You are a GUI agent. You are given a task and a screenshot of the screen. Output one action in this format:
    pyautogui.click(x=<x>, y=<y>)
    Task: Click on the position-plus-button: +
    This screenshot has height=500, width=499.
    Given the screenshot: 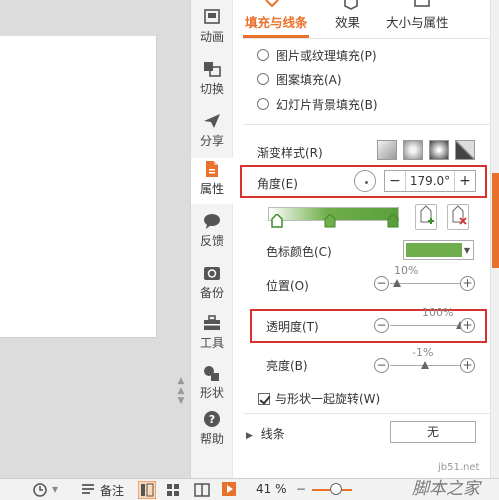 What is the action you would take?
    pyautogui.click(x=467, y=283)
    